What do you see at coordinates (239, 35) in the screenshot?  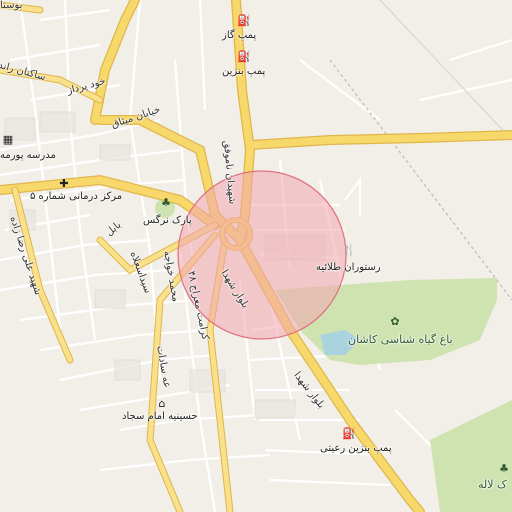 I see `gas-station-gas-label: پمپ گاز` at bounding box center [239, 35].